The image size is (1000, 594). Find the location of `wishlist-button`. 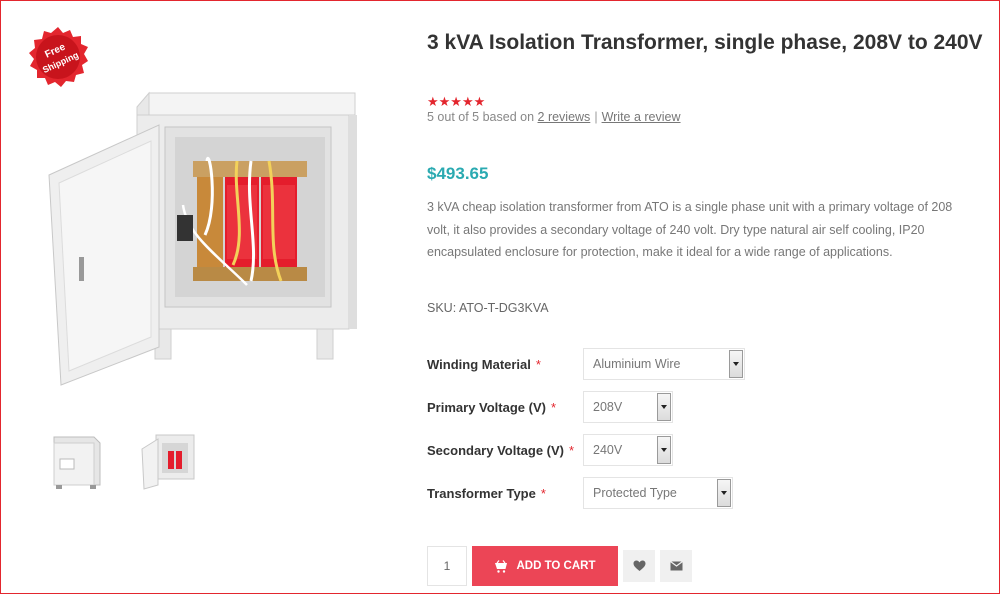

wishlist-button is located at coordinates (639, 566).